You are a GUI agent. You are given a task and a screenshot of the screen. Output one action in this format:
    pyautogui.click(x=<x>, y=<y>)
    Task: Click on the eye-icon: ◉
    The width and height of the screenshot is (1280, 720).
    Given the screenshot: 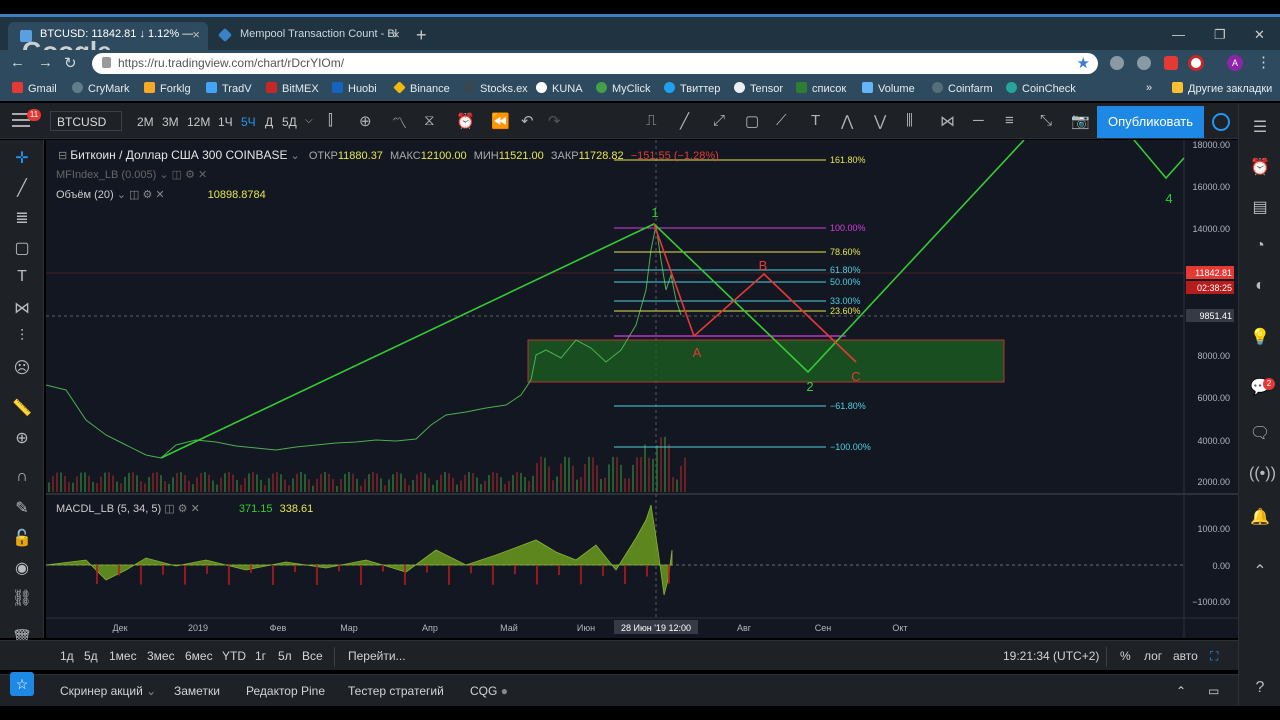 What is the action you would take?
    pyautogui.click(x=22, y=568)
    